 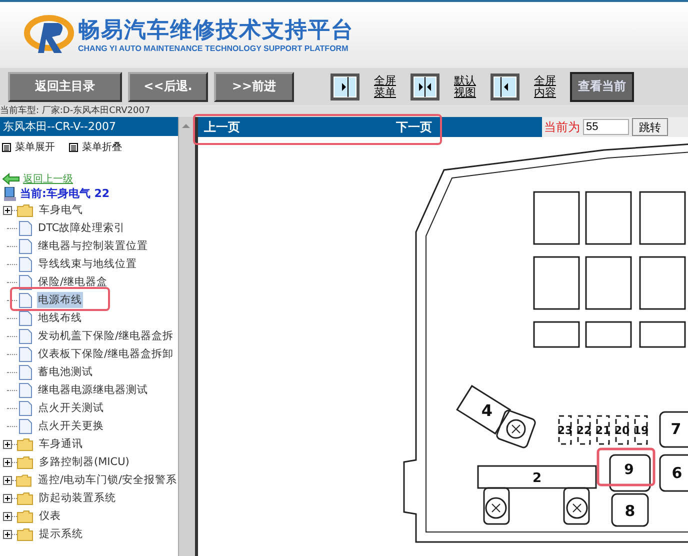 What do you see at coordinates (71, 408) in the screenshot?
I see `tree-item: 点火开关测试` at bounding box center [71, 408].